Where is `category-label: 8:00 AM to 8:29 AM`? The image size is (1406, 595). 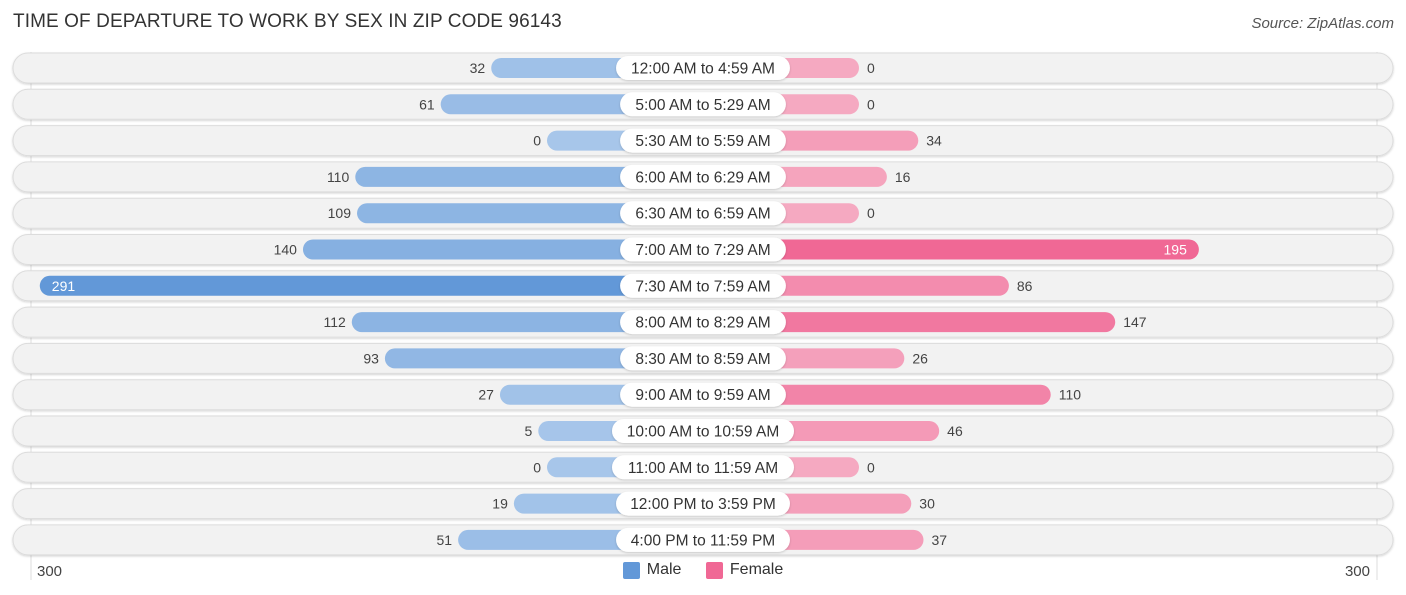 category-label: 8:00 AM to 8:29 AM is located at coordinates (702, 323).